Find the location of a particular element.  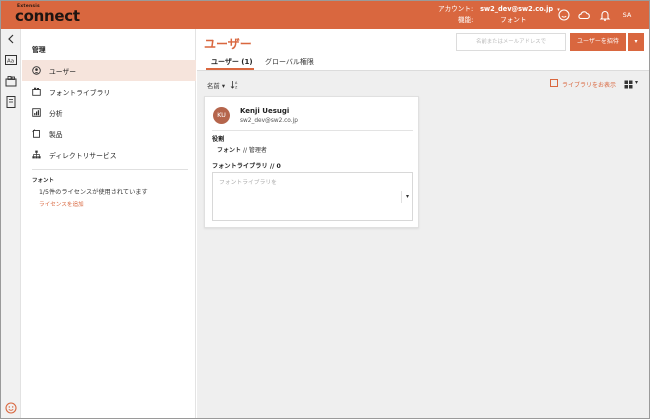

sort-label: 名前 is located at coordinates (213, 86).